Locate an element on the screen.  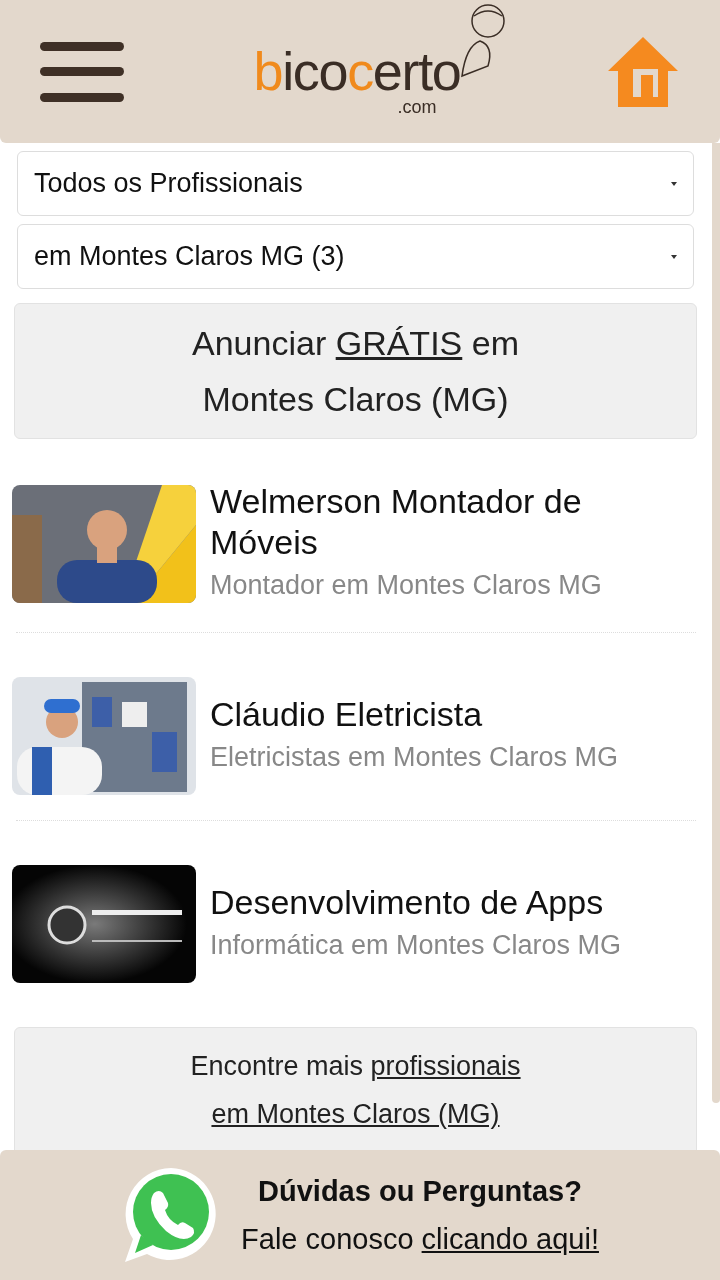
footer-title: Dúvidas ou Perguntas? is located at coordinates (420, 1191).